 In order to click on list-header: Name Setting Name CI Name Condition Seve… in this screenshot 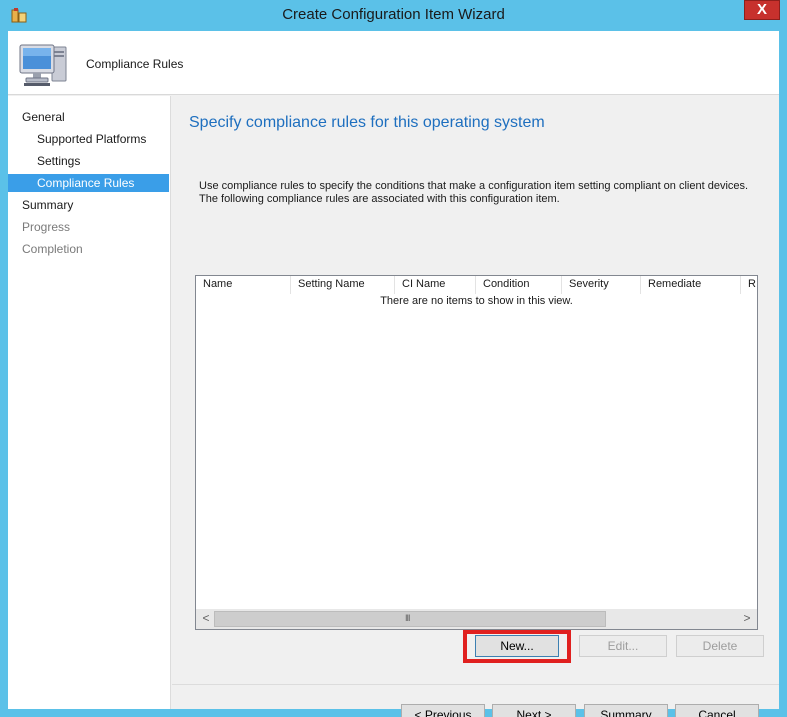, I will do `click(476, 285)`.